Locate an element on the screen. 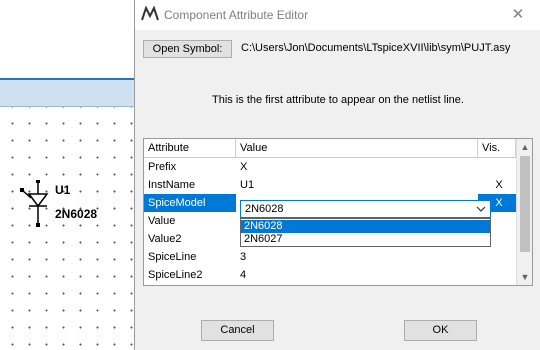  header-visible: Vis. is located at coordinates (497, 148).